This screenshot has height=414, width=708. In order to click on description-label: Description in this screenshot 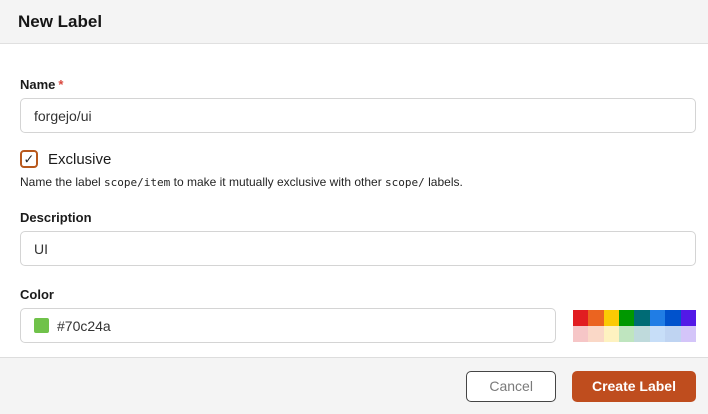, I will do `click(56, 217)`.